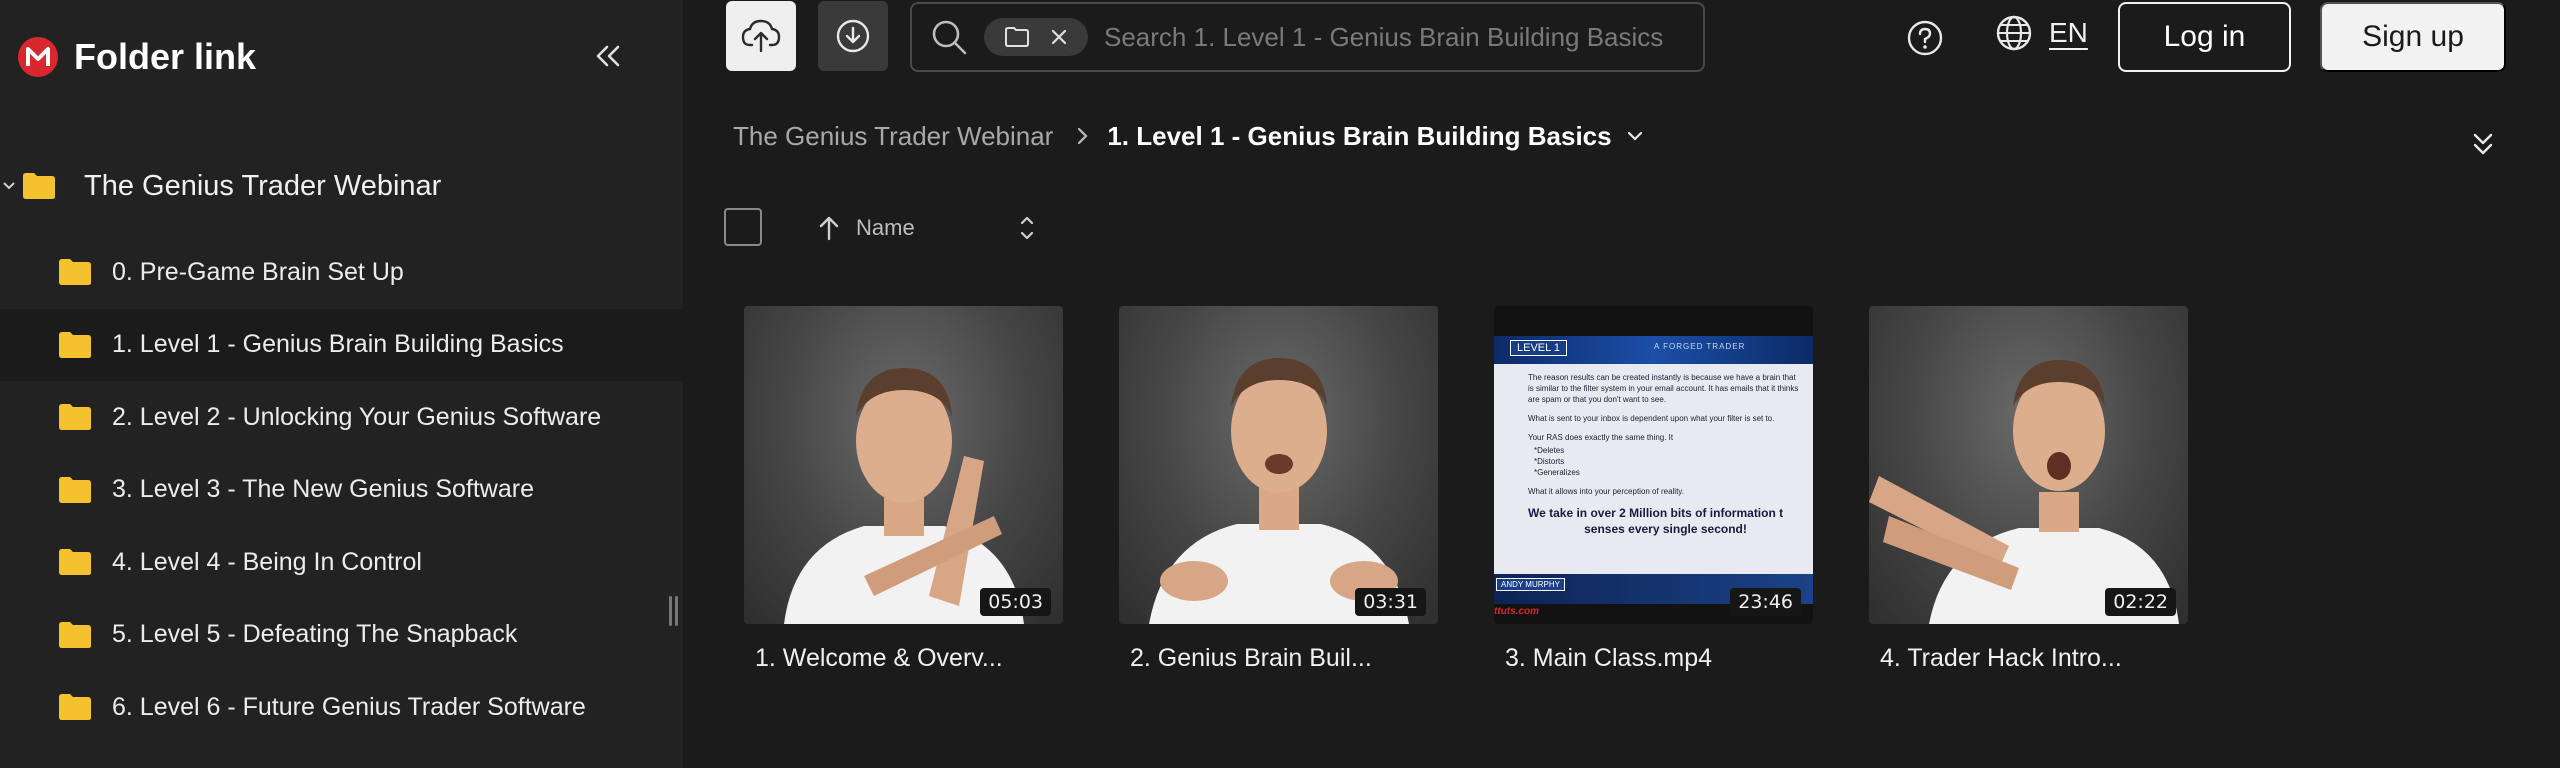  What do you see at coordinates (893, 136) in the screenshot?
I see `breadcrumb-parent: The Genius Trader Webinar` at bounding box center [893, 136].